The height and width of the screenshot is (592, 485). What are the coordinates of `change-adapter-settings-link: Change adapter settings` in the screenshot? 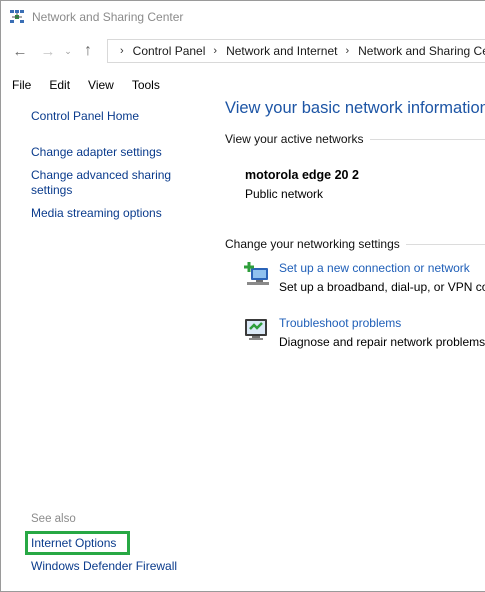 It's located at (96, 152).